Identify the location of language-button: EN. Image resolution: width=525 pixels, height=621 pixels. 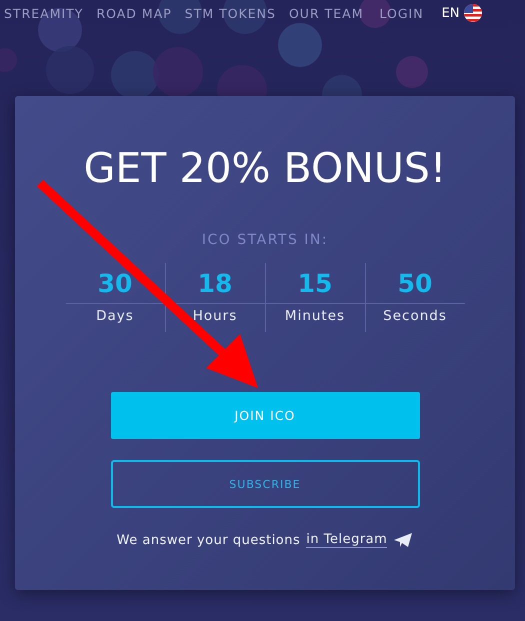
(462, 13).